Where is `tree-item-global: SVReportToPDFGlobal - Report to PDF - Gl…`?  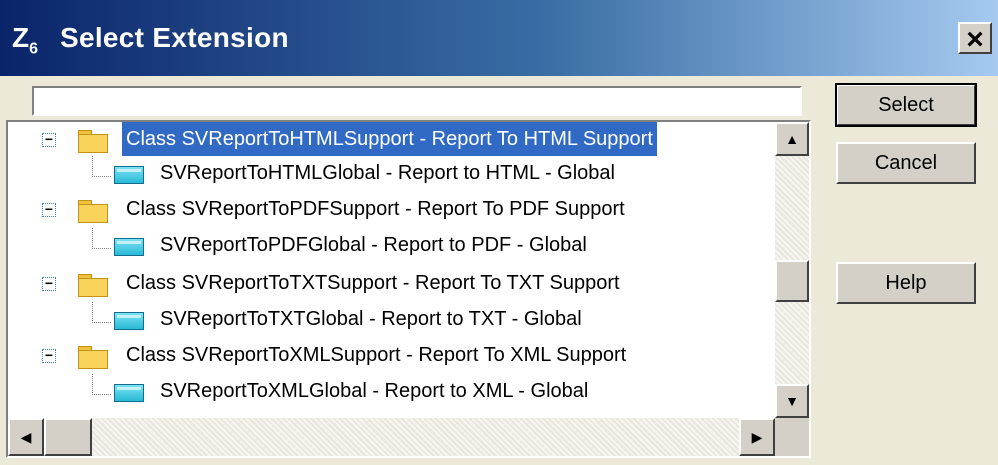
tree-item-global: SVReportToPDFGlobal - Report to PDF - Gl… is located at coordinates (391, 245).